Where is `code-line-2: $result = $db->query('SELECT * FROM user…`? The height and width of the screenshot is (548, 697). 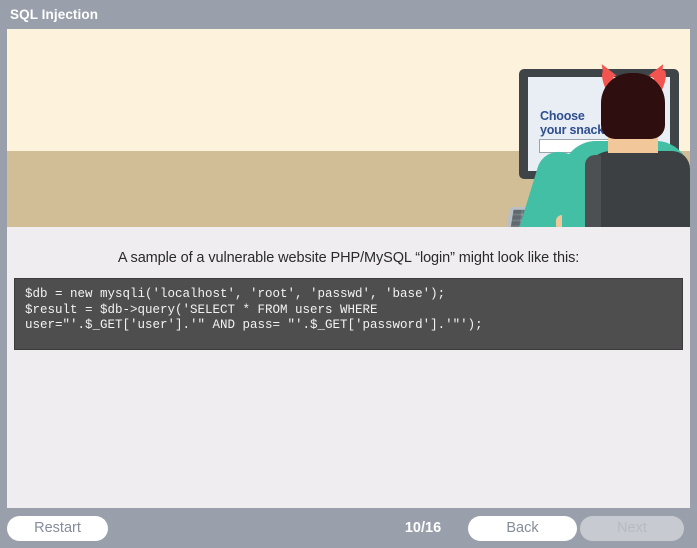
code-line-2: $result = $db->query('SELECT * FROM user… is located at coordinates (201, 309).